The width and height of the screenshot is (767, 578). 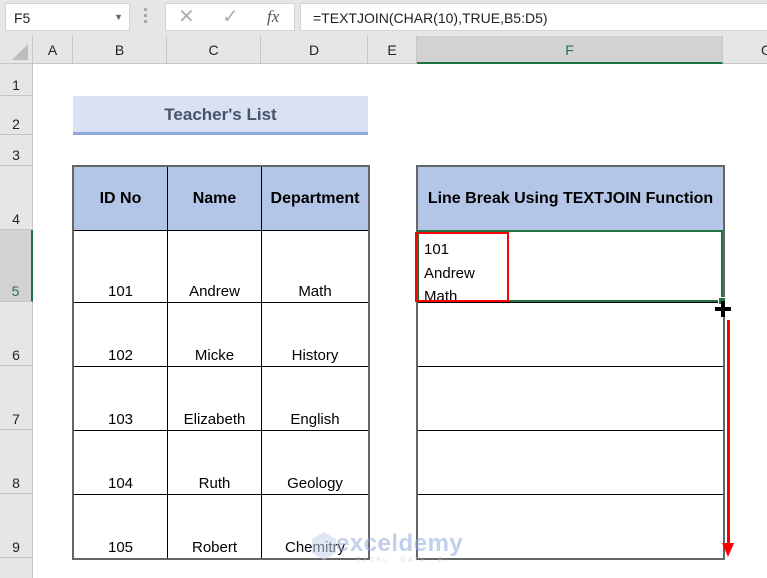 What do you see at coordinates (314, 50) in the screenshot?
I see `column-header-d: D` at bounding box center [314, 50].